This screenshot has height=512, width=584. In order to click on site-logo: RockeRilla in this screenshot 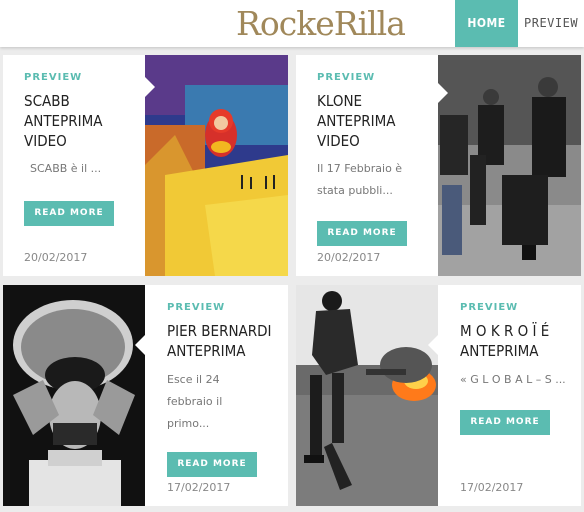, I will do `click(321, 24)`.